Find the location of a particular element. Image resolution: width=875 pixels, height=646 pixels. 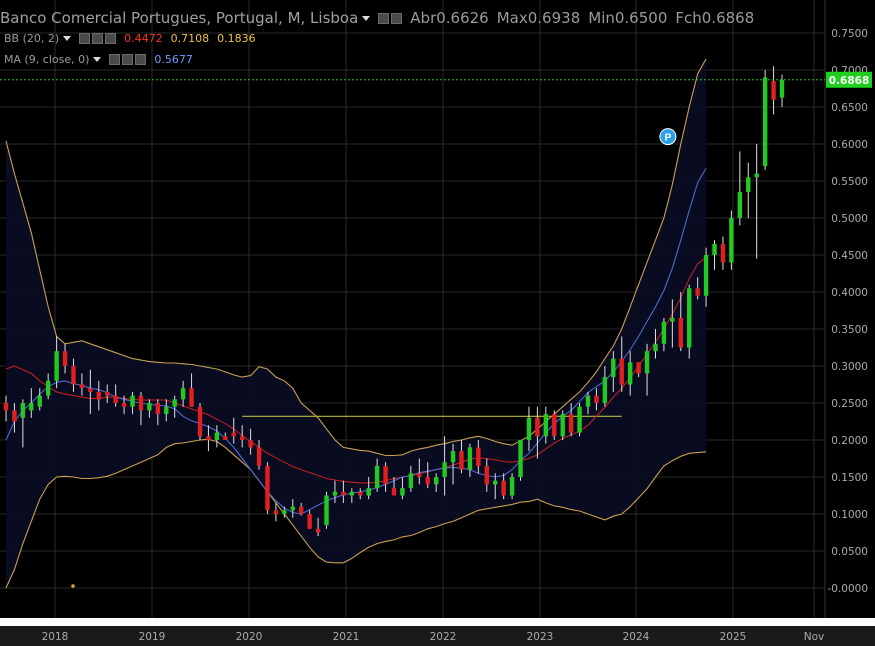

y-tick-label: 0.5500 is located at coordinates (849, 182).